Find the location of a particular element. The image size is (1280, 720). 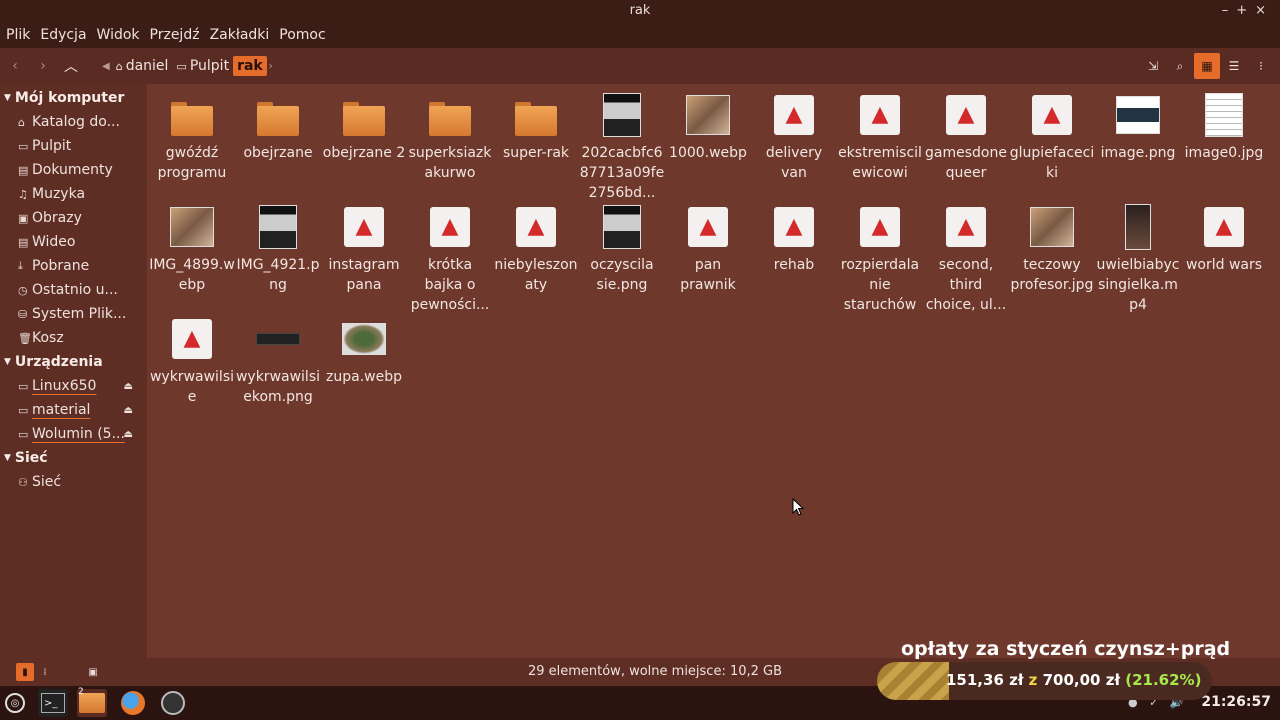

file-item: IMG_4899.webp is located at coordinates (192, 248).